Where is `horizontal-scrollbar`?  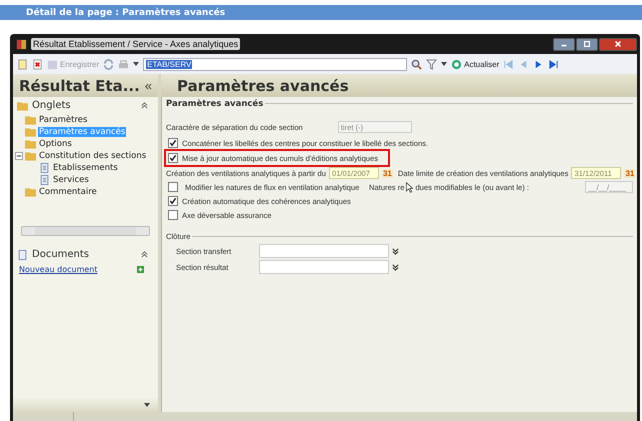 horizontal-scrollbar is located at coordinates (85, 231).